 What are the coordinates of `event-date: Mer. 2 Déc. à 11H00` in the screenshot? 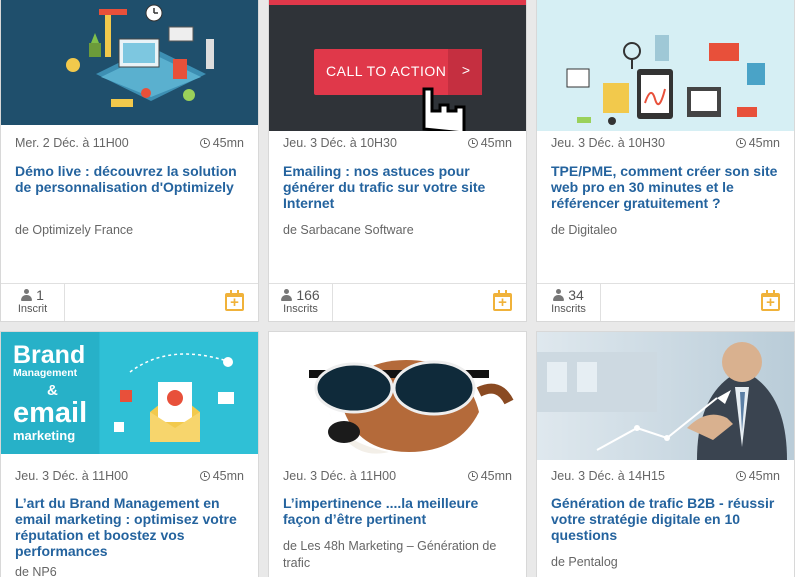 It's located at (72, 143).